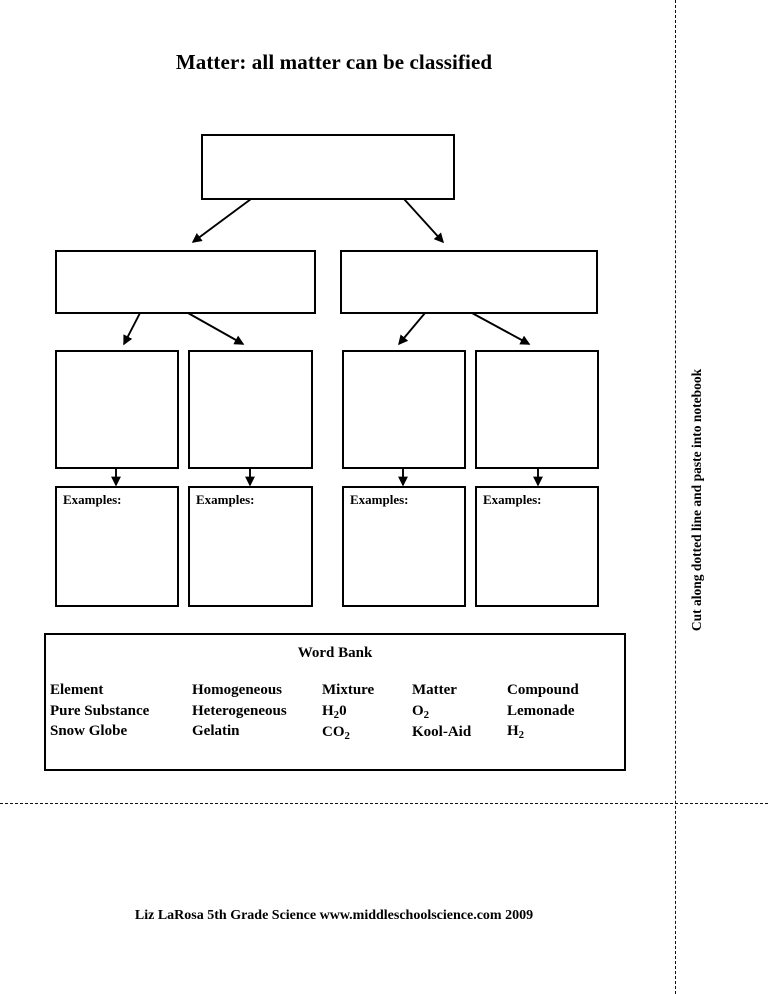 This screenshot has height=994, width=768. I want to click on word-bank-term: Element, so click(77, 690).